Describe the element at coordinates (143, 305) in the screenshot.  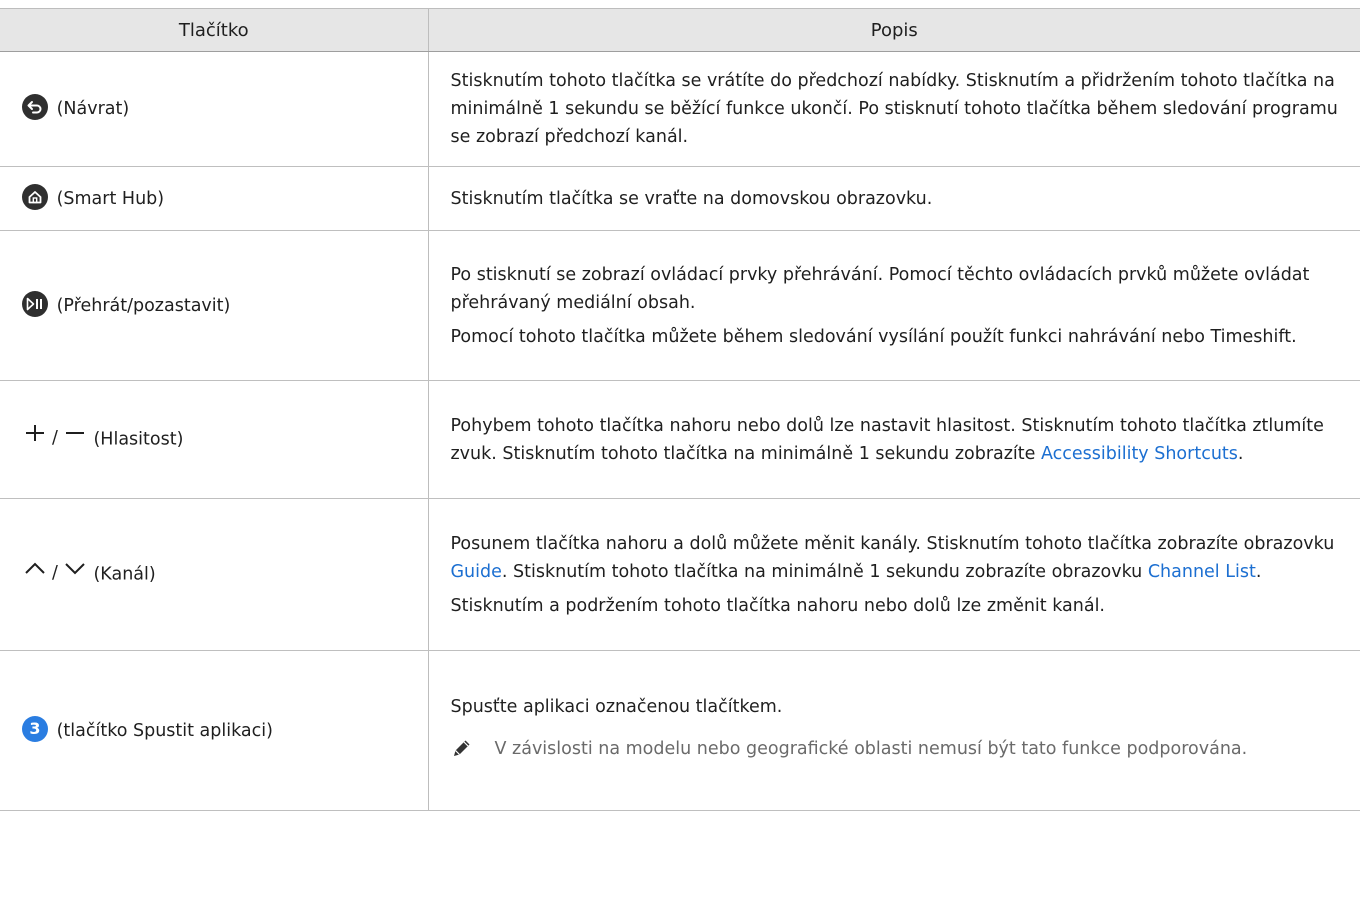
I see `button-label: (Přehrát/pozastavit)` at that location.